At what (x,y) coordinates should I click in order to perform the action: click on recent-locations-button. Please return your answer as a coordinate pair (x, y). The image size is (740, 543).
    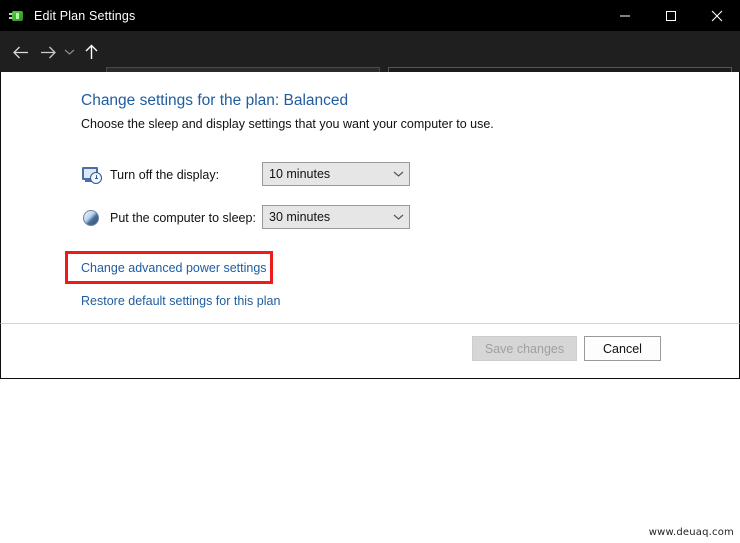
    Looking at the image, I should click on (69, 52).